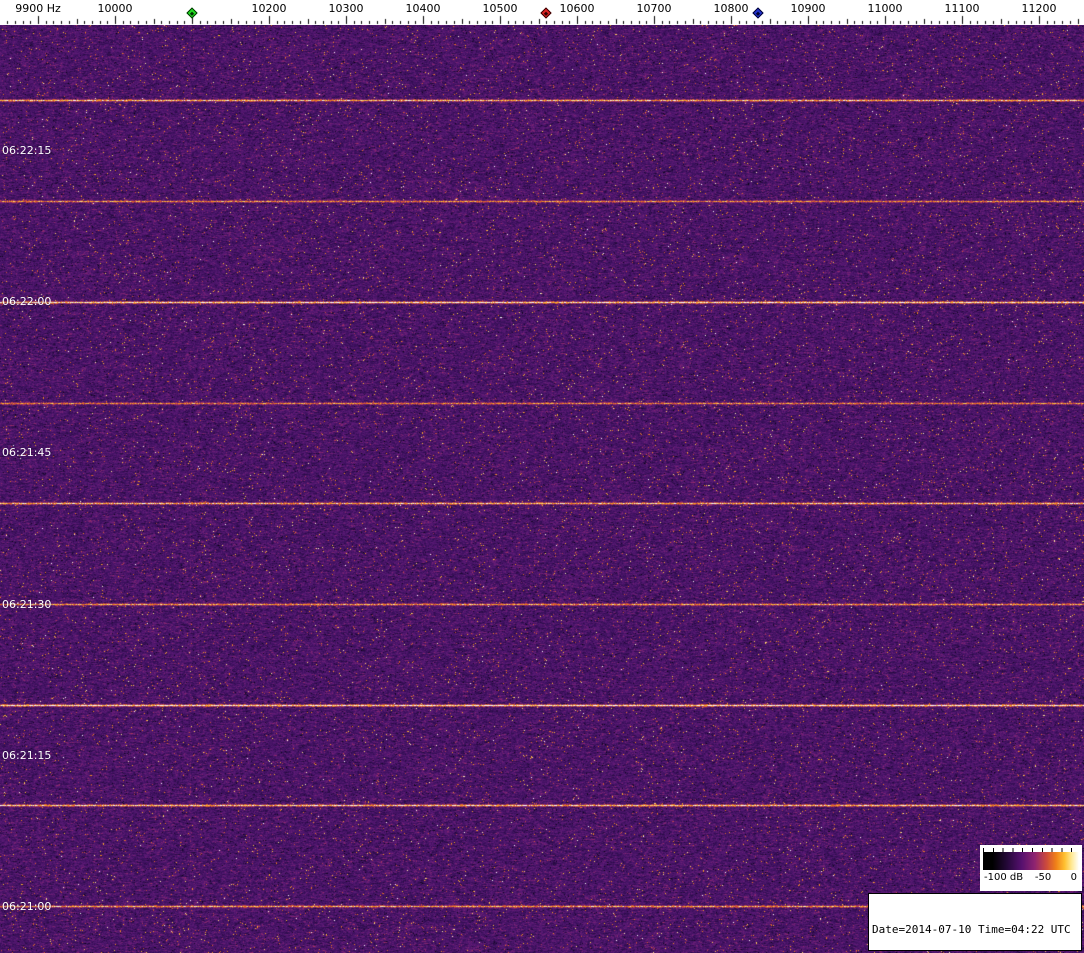 This screenshot has width=1084, height=953. I want to click on time-tick-label: 06:22:00, so click(27, 302).